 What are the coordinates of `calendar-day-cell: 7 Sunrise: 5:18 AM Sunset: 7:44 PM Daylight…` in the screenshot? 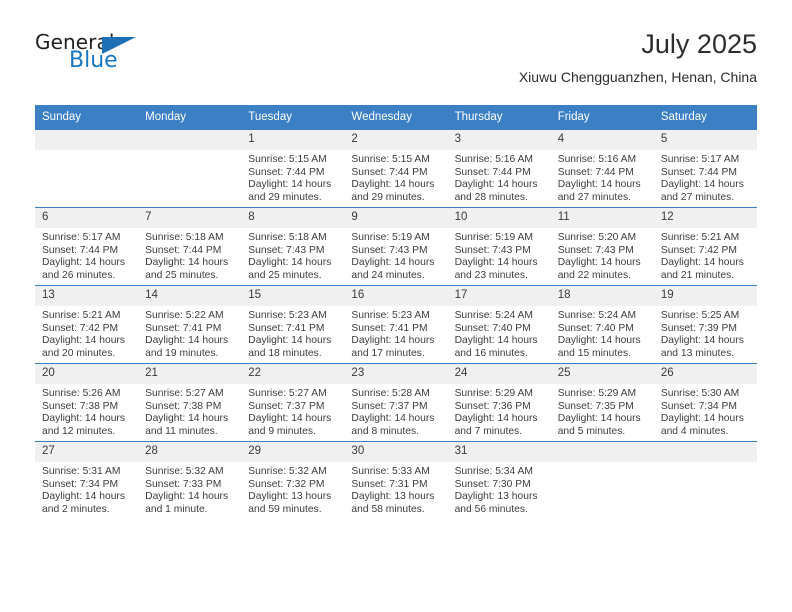 It's located at (190, 246).